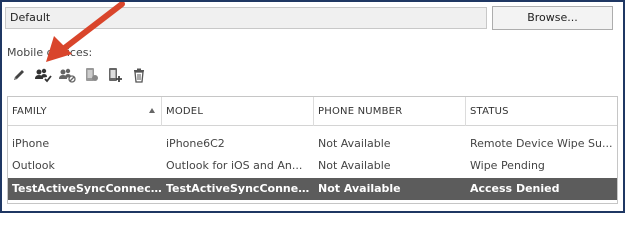 The image size is (625, 240). Describe the element at coordinates (19, 75) in the screenshot. I see `edit-icon` at that location.